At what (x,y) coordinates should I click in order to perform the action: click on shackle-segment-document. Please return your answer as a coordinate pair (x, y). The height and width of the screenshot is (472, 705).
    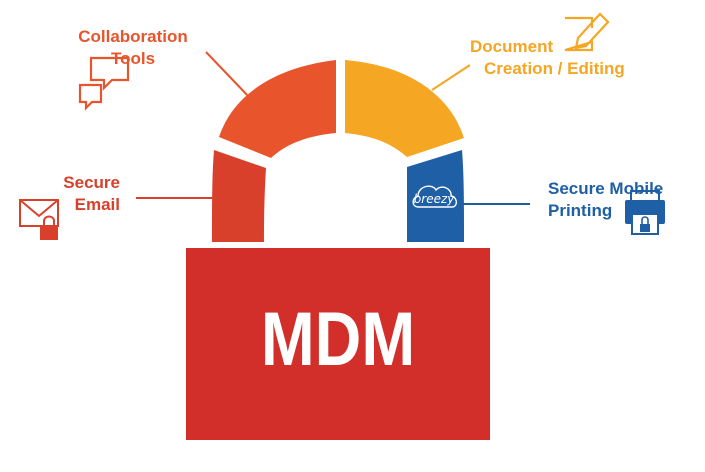
    Looking at the image, I should click on (404, 108).